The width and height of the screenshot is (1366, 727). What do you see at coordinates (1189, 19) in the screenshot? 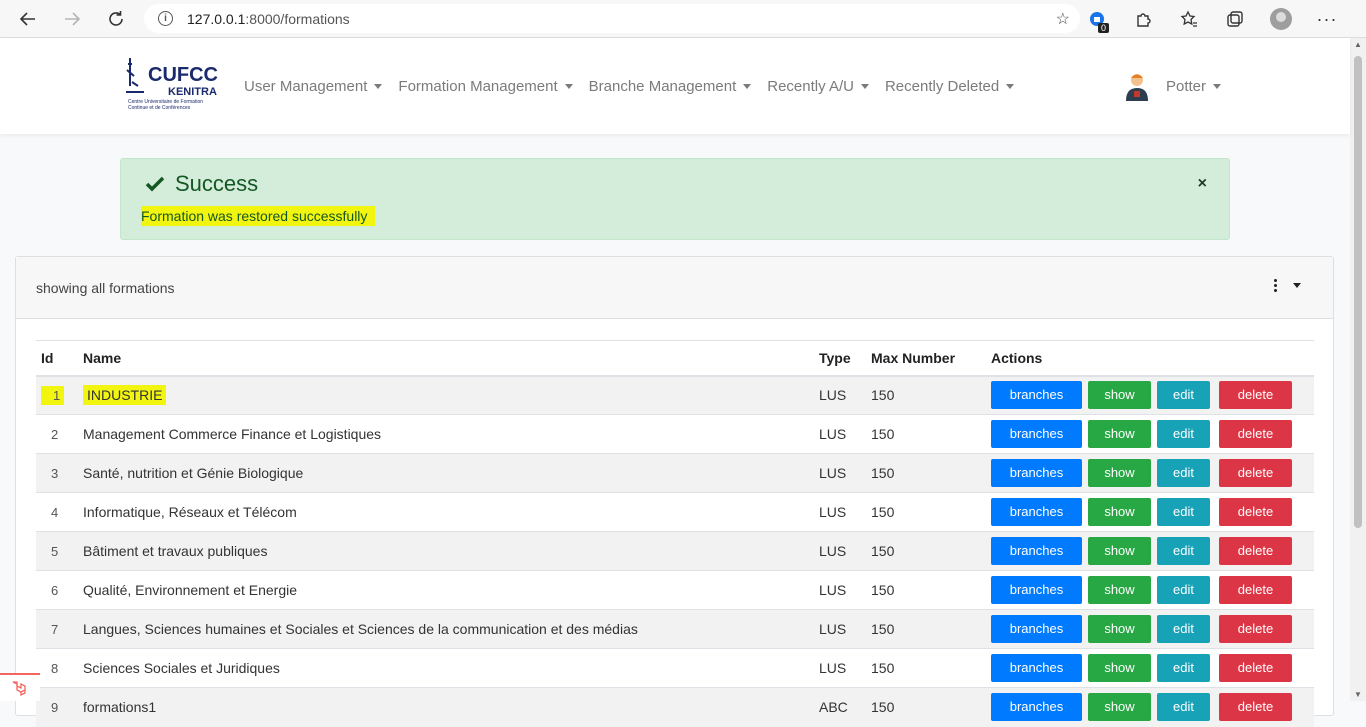
I see `favorites-icon` at bounding box center [1189, 19].